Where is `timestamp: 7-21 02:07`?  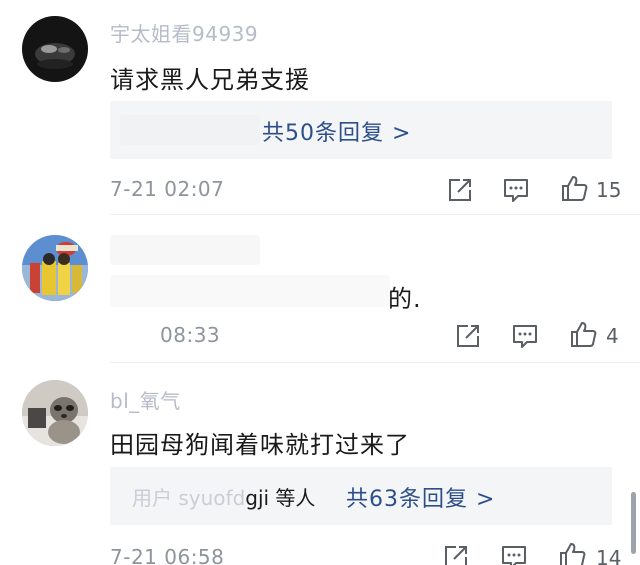 timestamp: 7-21 02:07 is located at coordinates (167, 189).